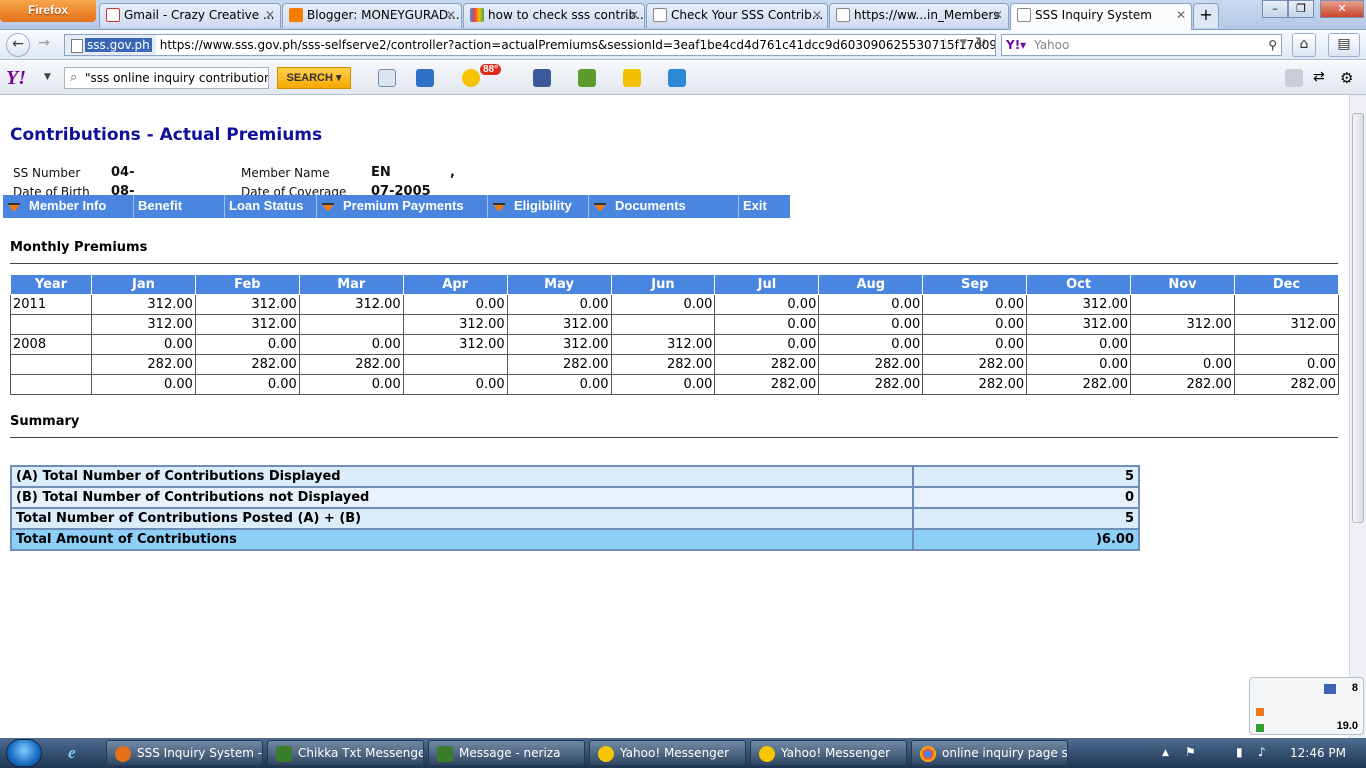  What do you see at coordinates (1165, 753) in the screenshot?
I see `show-hidden-icons: ▲` at bounding box center [1165, 753].